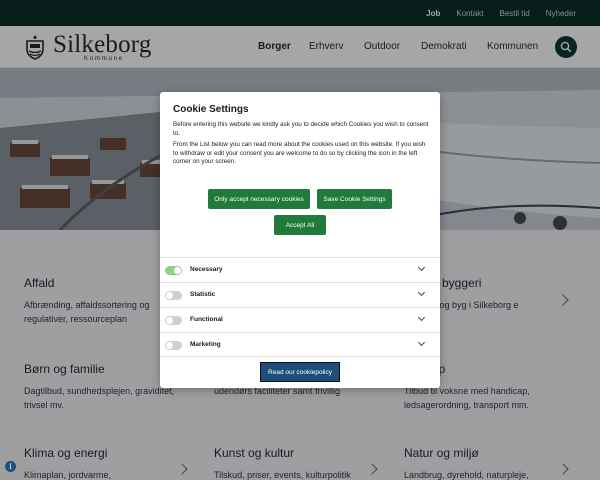 The image size is (600, 480). I want to click on category-row-necessary: Necessary, so click(300, 269).